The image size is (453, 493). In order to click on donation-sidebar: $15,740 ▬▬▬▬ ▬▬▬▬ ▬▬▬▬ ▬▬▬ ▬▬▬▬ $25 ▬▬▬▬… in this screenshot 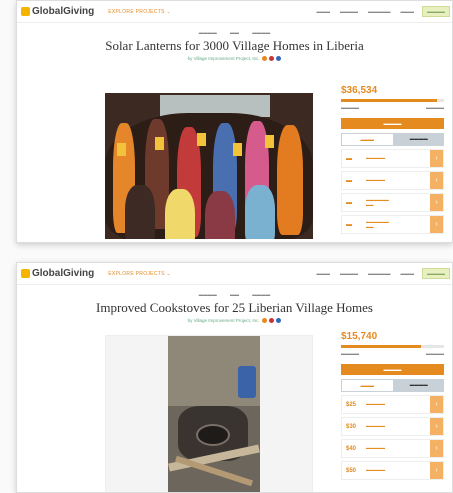, I will do `click(392, 405)`.